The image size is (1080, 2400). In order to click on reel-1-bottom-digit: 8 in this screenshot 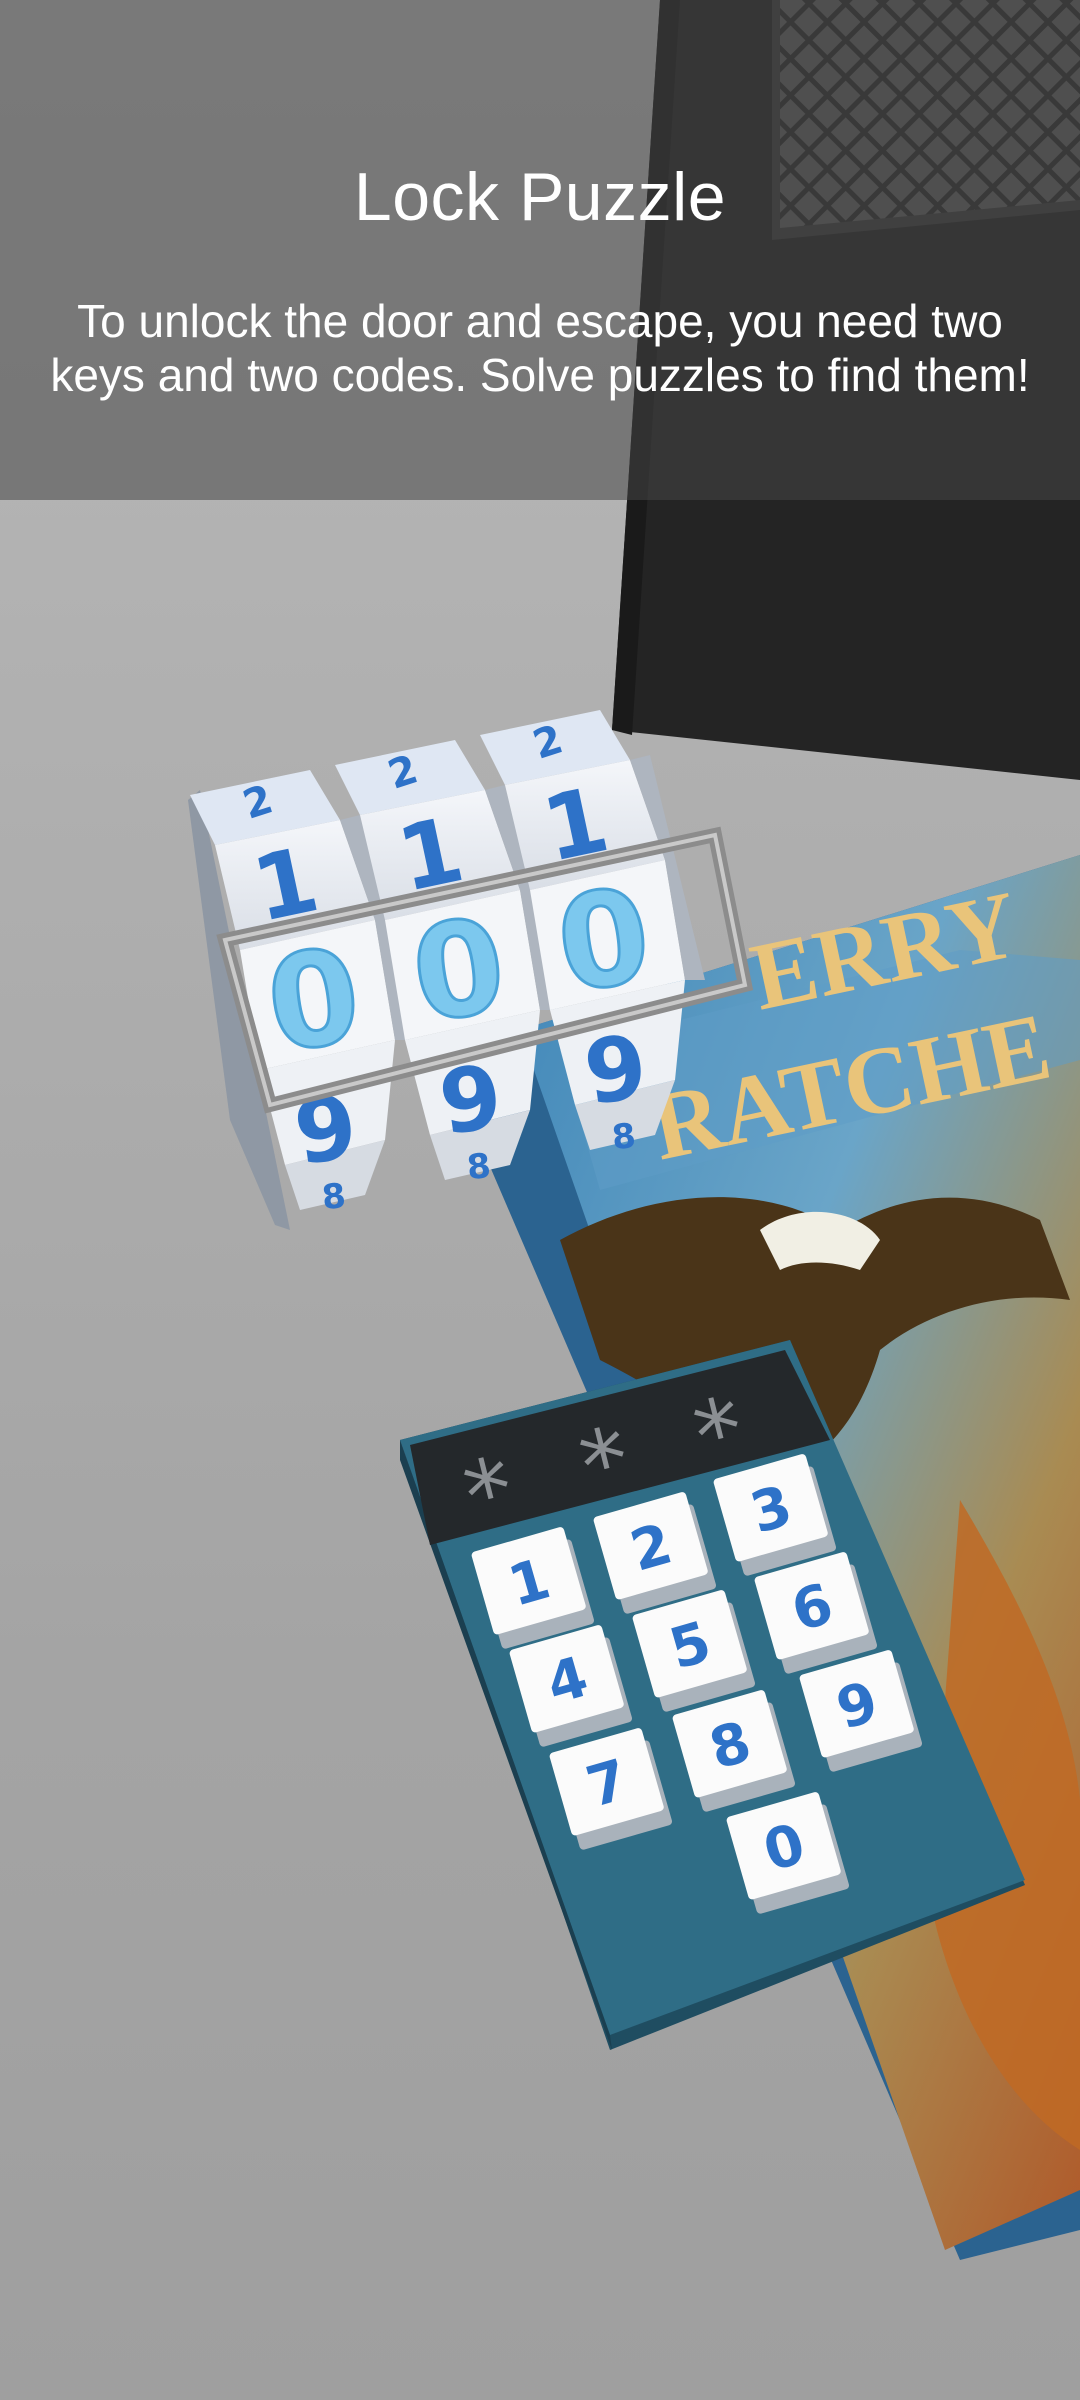, I will do `click(334, 1197)`.